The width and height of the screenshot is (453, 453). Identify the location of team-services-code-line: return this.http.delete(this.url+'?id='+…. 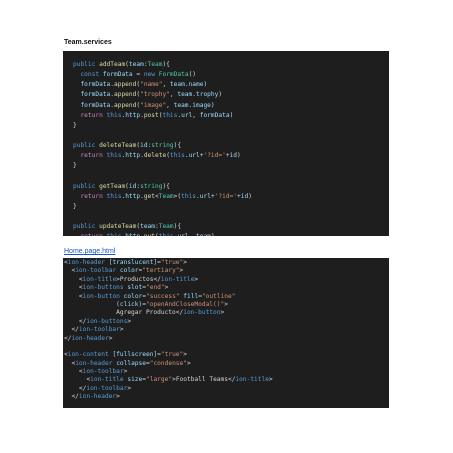
(160, 156).